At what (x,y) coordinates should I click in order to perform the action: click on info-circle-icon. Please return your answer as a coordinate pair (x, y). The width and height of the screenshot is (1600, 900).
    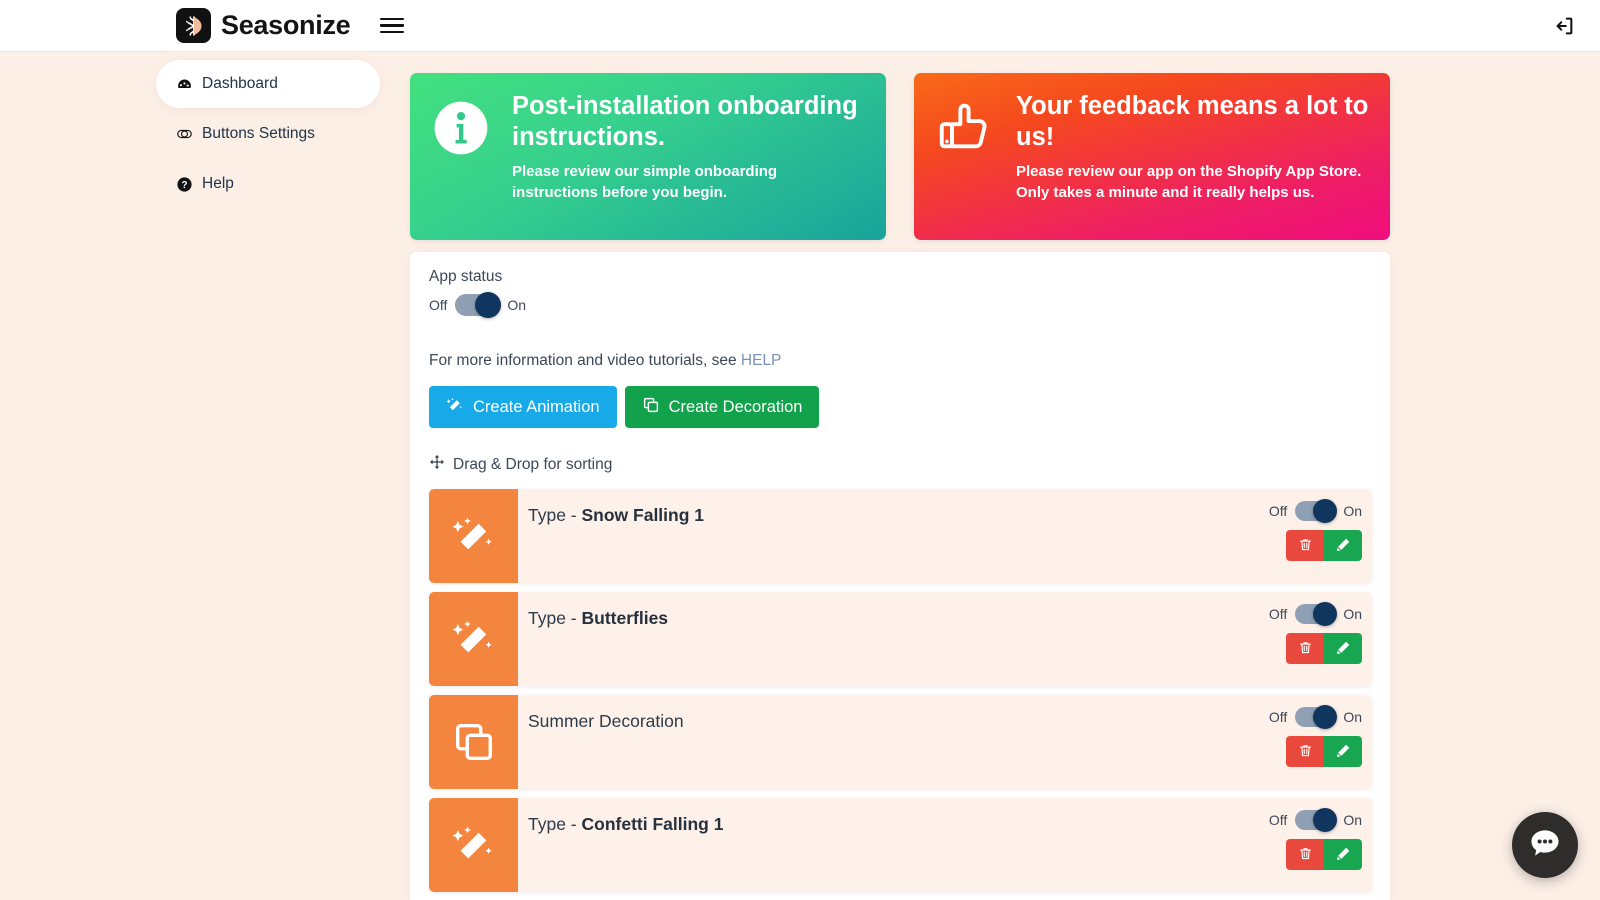
    Looking at the image, I should click on (461, 165).